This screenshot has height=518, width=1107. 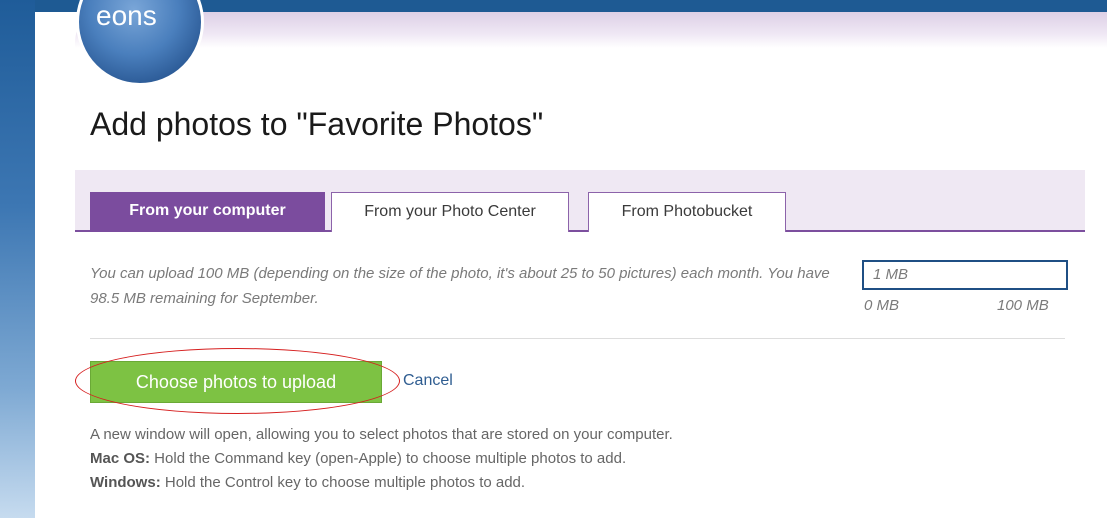 I want to click on choose-photos-button: Choose photos to upload, so click(x=236, y=382).